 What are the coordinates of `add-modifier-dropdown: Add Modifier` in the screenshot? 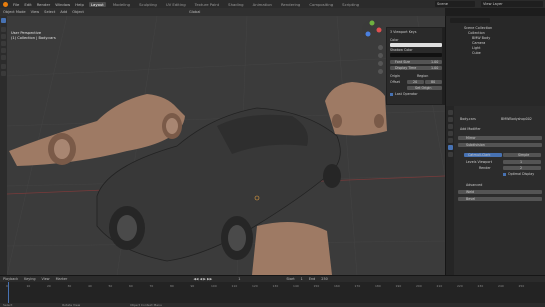 It's located at (470, 129).